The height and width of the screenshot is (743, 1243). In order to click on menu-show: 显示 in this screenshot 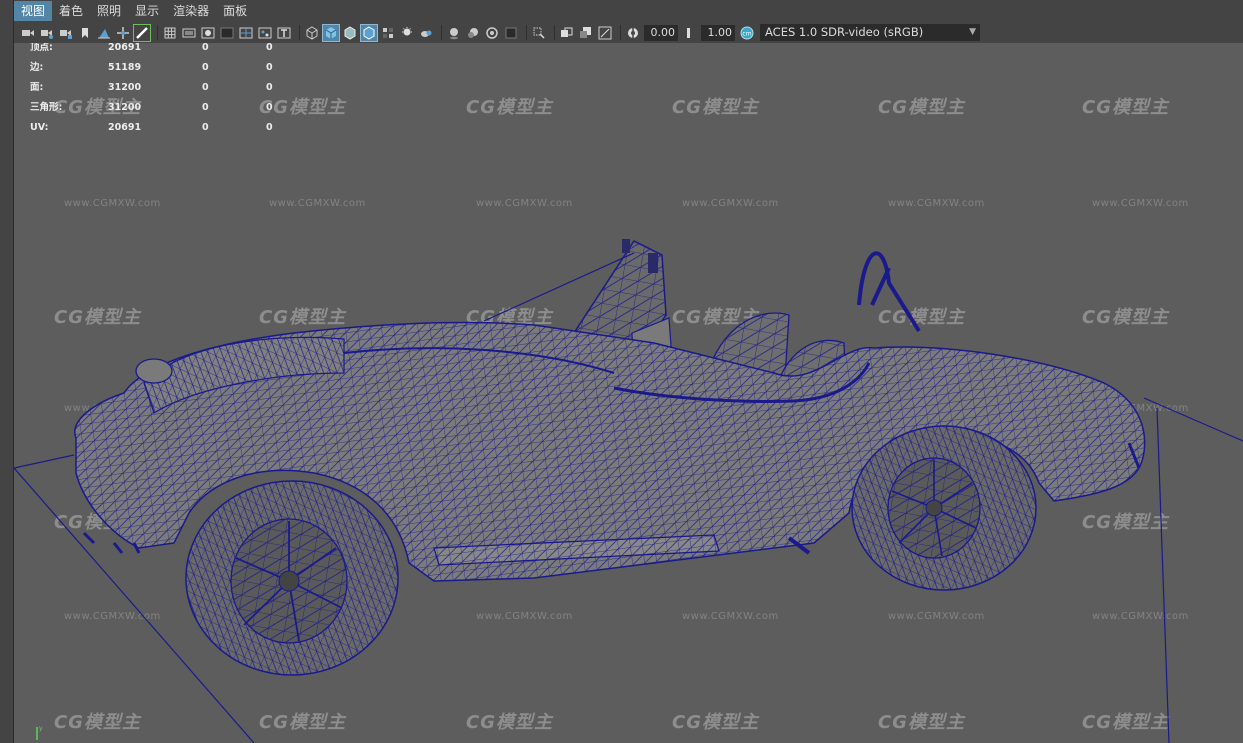, I will do `click(147, 11)`.